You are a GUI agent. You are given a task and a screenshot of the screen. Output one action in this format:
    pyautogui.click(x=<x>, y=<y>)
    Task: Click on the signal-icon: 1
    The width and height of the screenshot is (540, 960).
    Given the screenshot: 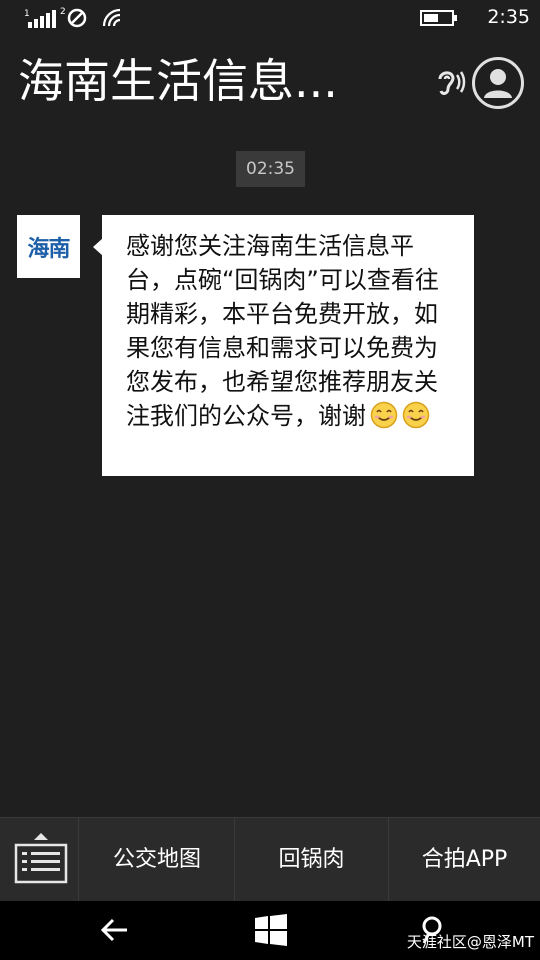 What is the action you would take?
    pyautogui.click(x=40, y=18)
    